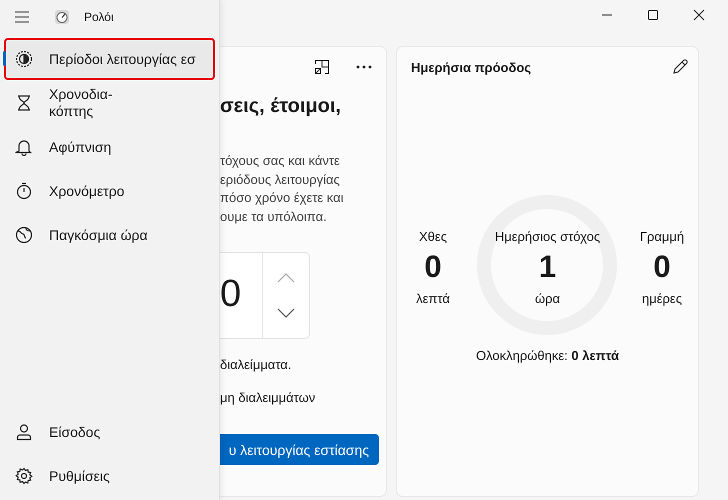 The image size is (728, 500). What do you see at coordinates (22, 17) in the screenshot?
I see `menu-icon` at bounding box center [22, 17].